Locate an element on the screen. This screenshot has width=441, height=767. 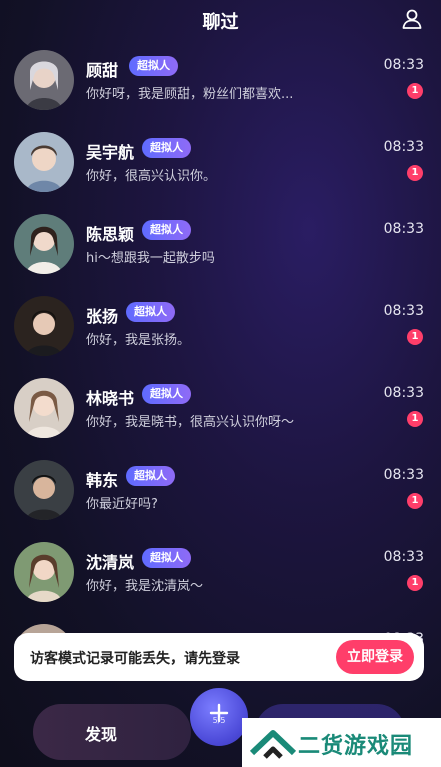
chat-preview: hi～想跟我一起散步吗 is located at coordinates (150, 258).